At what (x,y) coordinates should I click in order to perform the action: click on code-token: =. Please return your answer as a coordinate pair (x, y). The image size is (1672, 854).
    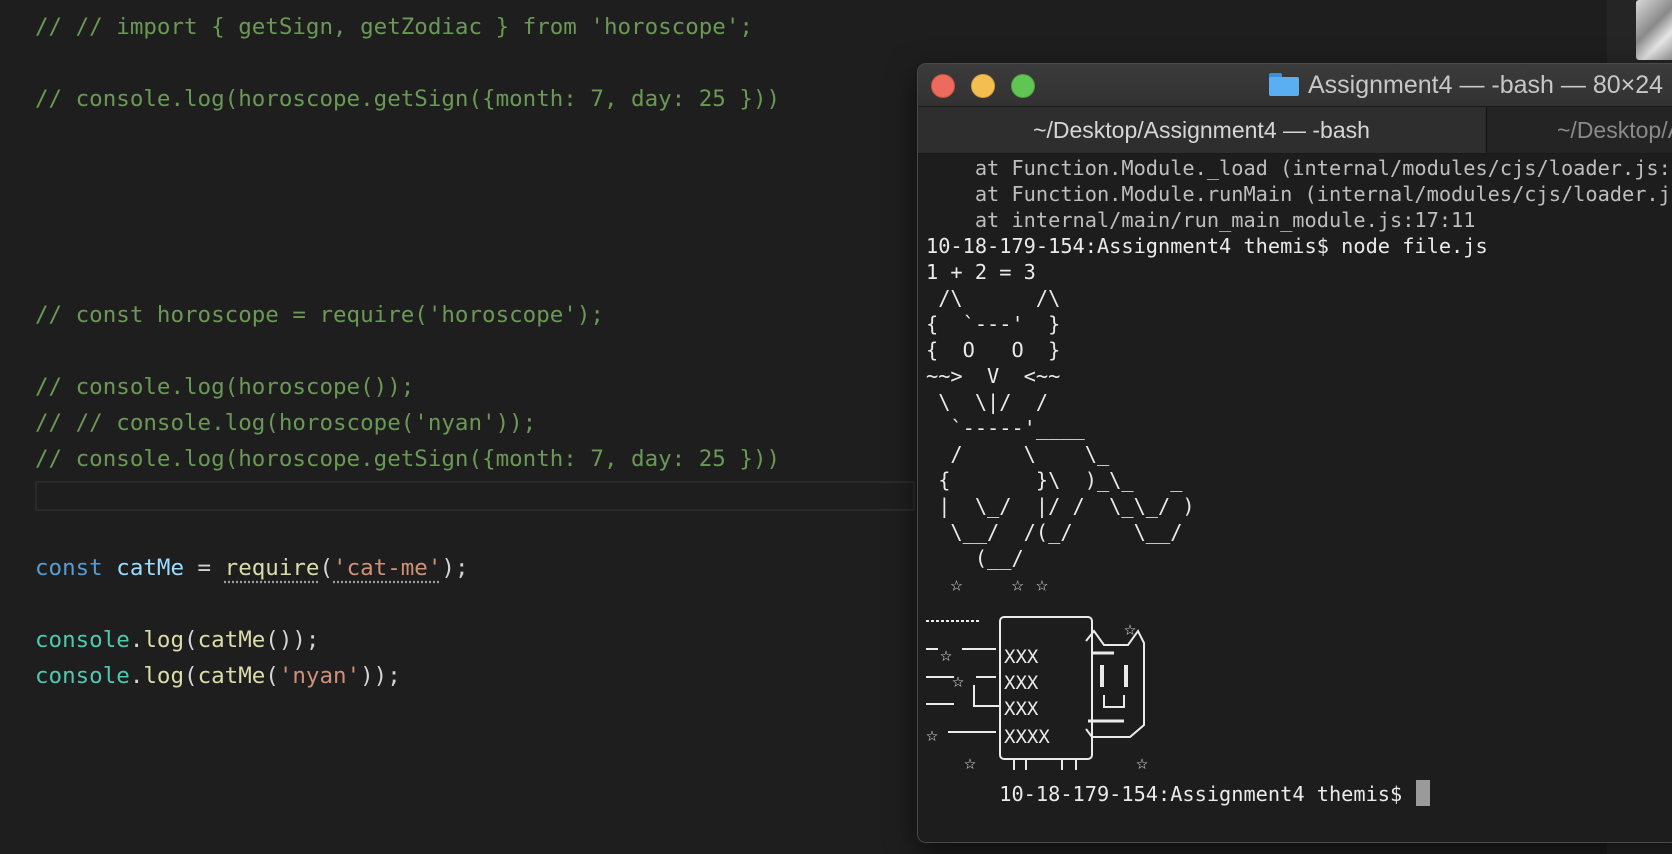
    Looking at the image, I should click on (204, 568).